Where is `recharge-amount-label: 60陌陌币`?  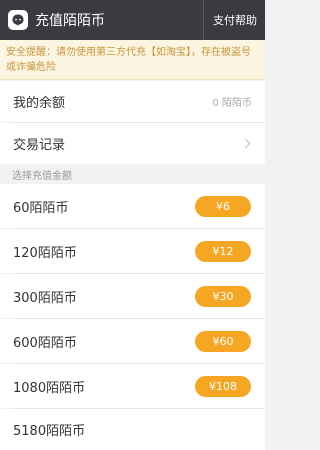 recharge-amount-label: 60陌陌币 is located at coordinates (41, 208).